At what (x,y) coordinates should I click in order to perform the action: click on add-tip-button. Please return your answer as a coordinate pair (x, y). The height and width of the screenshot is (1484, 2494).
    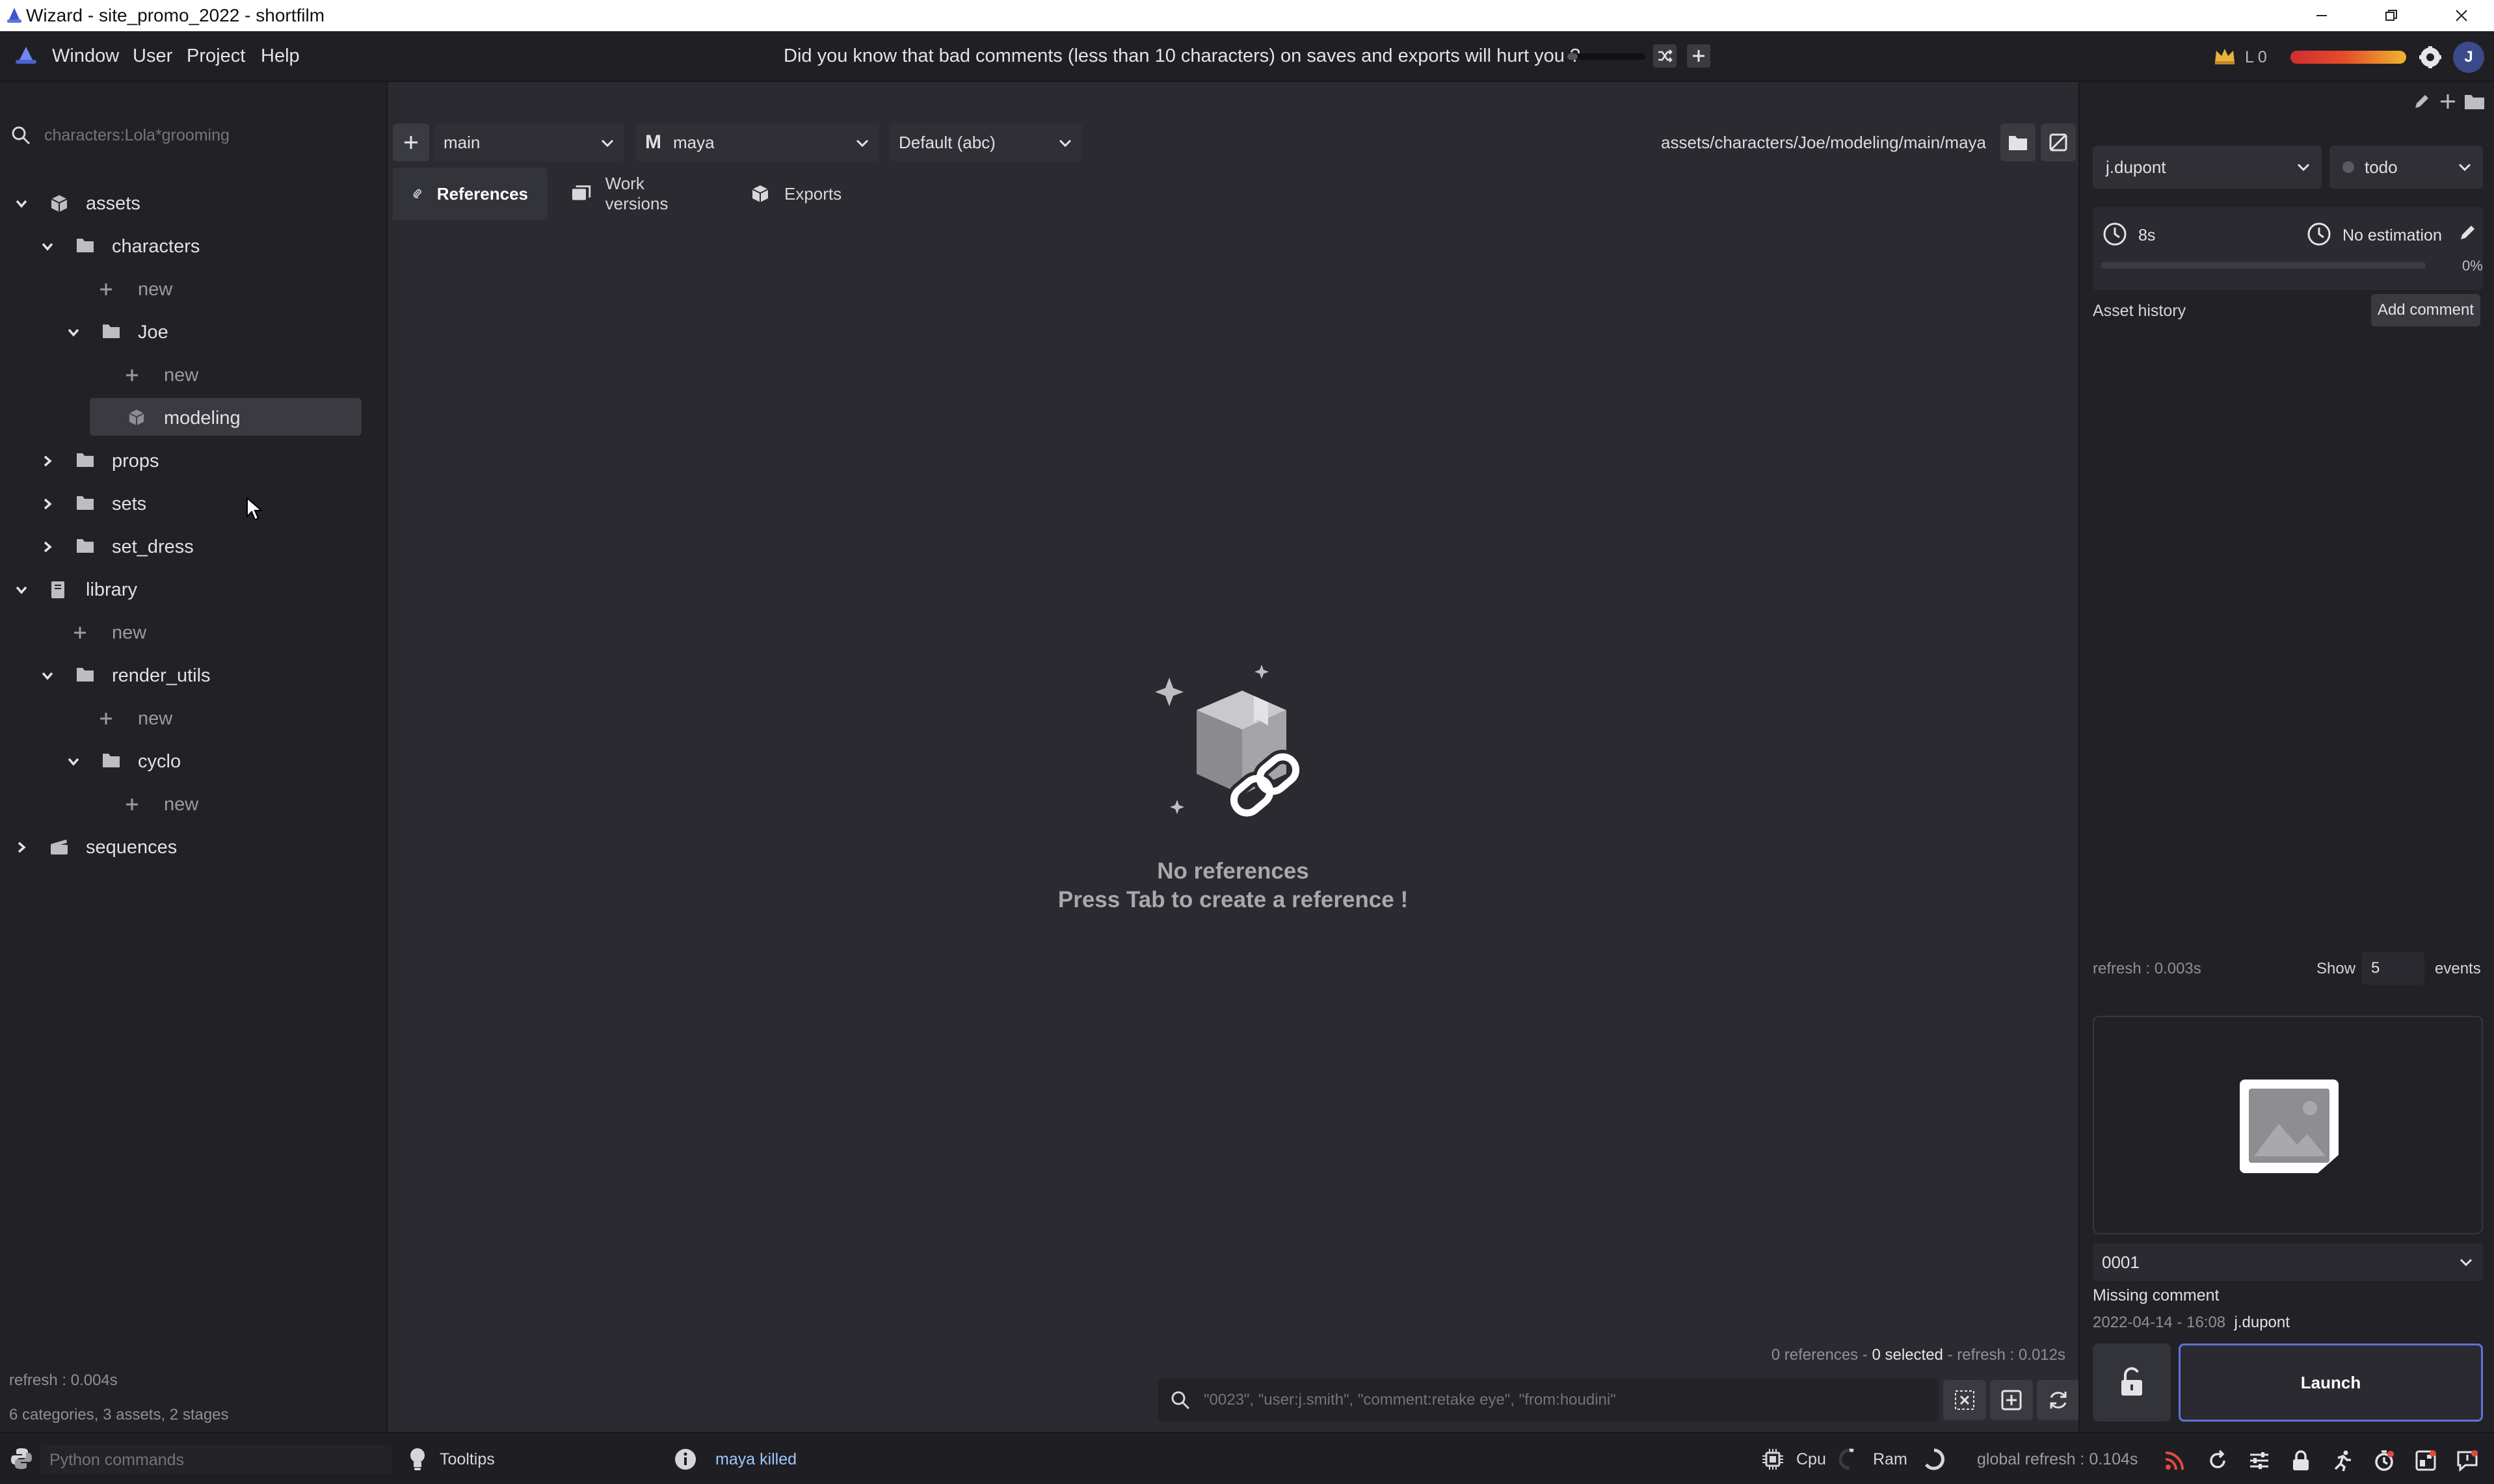
    Looking at the image, I should click on (1698, 56).